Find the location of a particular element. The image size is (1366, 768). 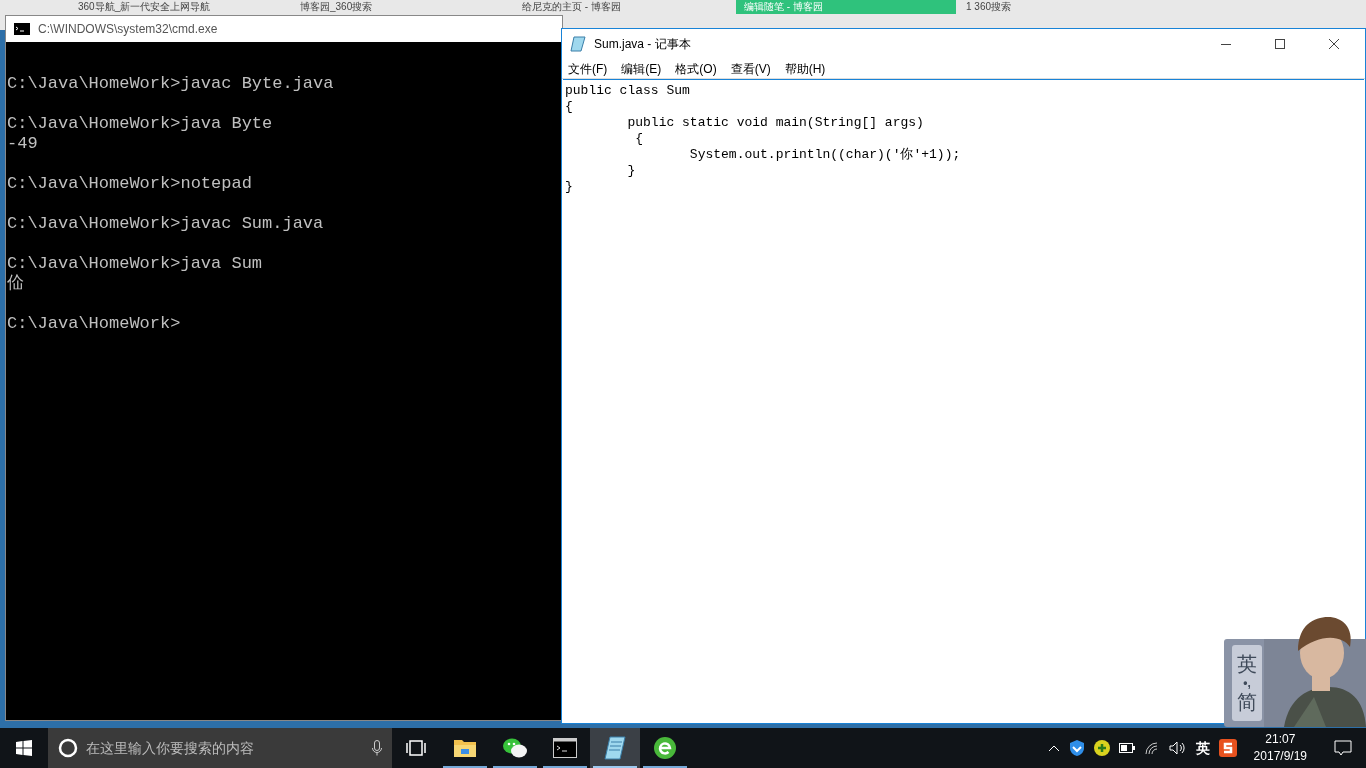

notification-icon is located at coordinates (1343, 748).